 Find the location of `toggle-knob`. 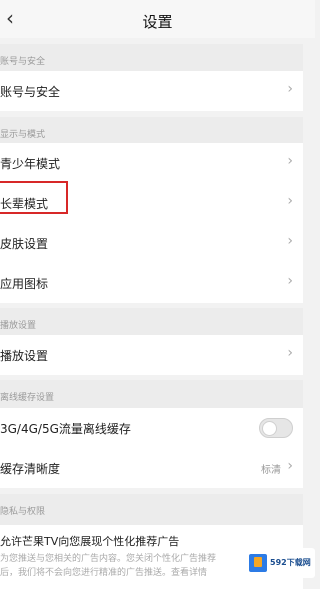

toggle-knob is located at coordinates (269, 428).